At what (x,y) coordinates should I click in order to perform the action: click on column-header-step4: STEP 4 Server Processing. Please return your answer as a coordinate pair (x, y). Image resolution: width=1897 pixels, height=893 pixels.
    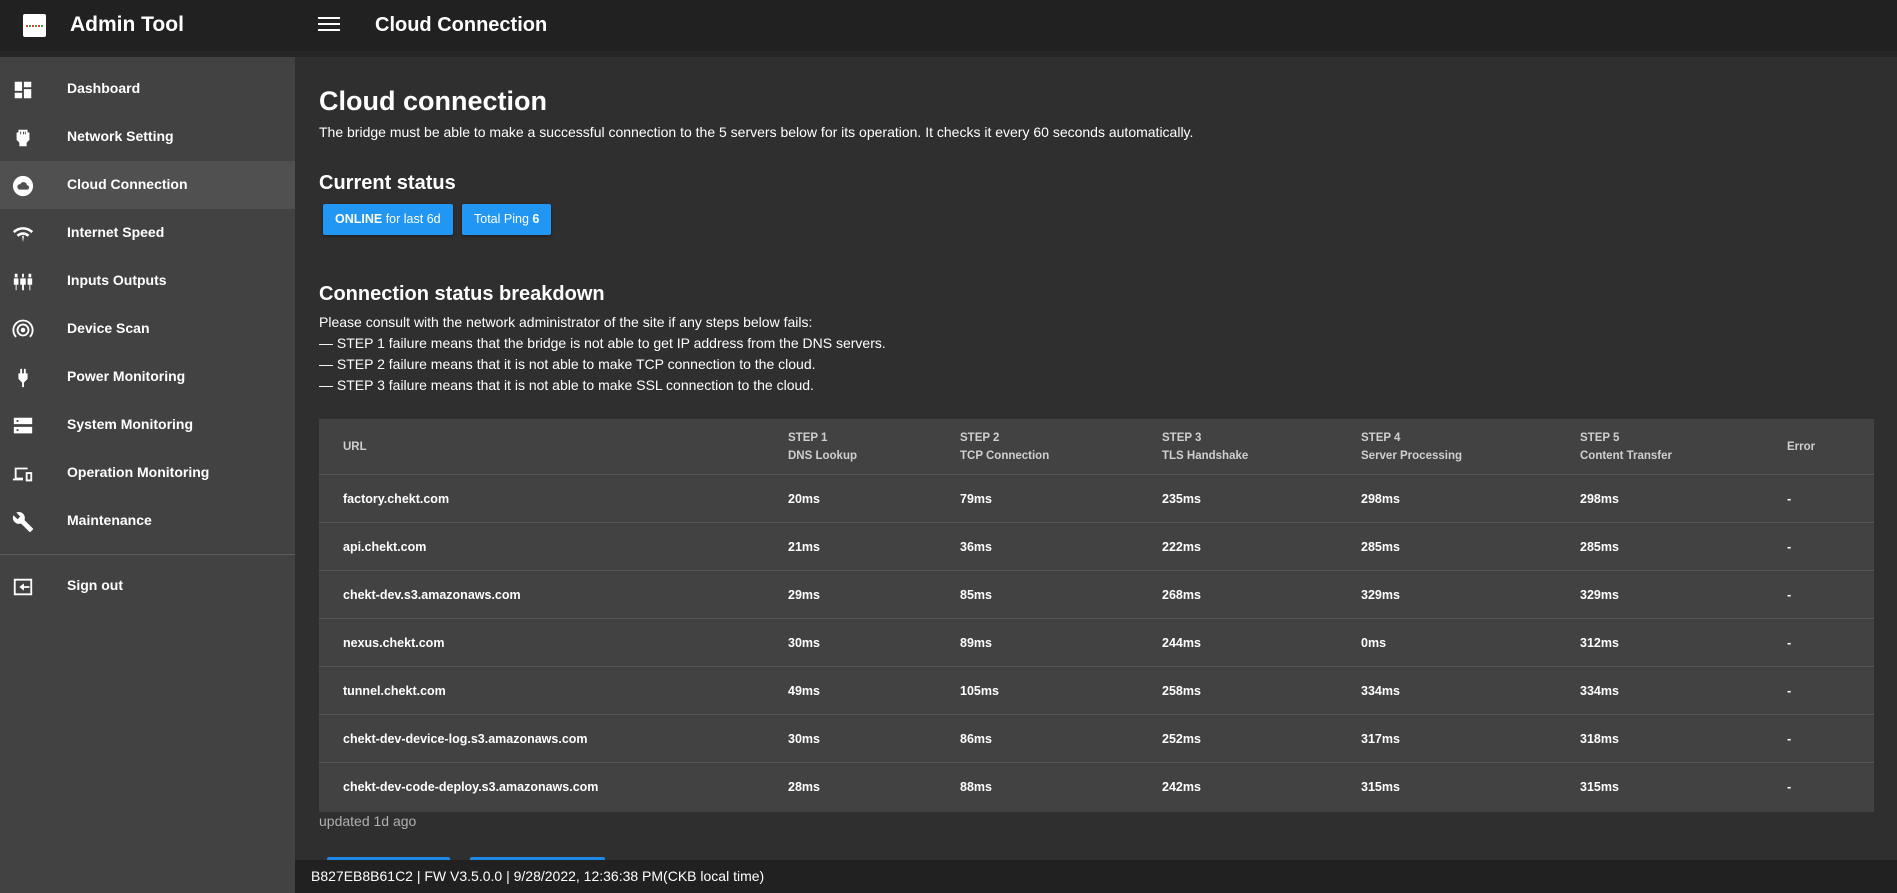
    Looking at the image, I should click on (1470, 447).